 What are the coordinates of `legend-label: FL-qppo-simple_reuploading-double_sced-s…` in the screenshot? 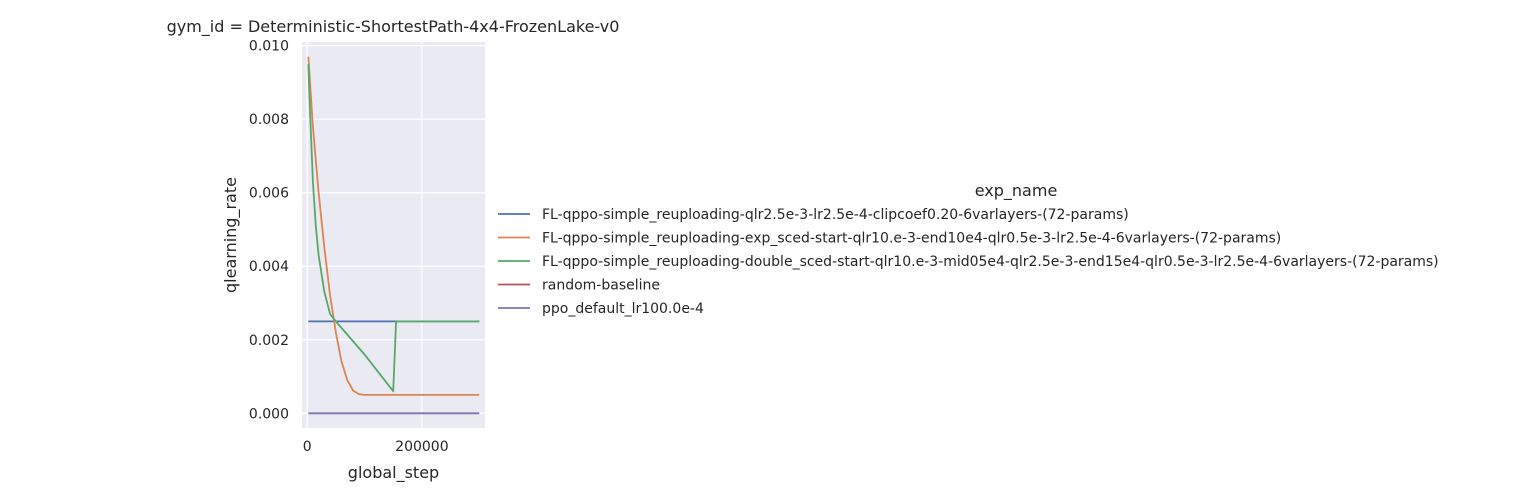 It's located at (990, 262).